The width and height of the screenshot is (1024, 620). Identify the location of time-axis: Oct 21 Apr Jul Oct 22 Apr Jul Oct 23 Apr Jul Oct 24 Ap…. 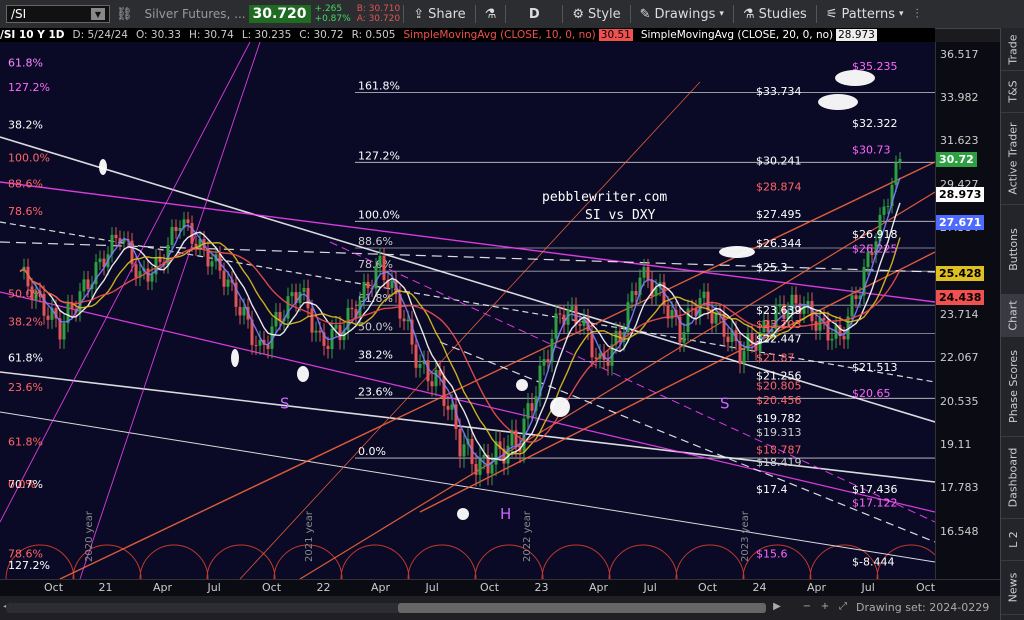
(500, 587).